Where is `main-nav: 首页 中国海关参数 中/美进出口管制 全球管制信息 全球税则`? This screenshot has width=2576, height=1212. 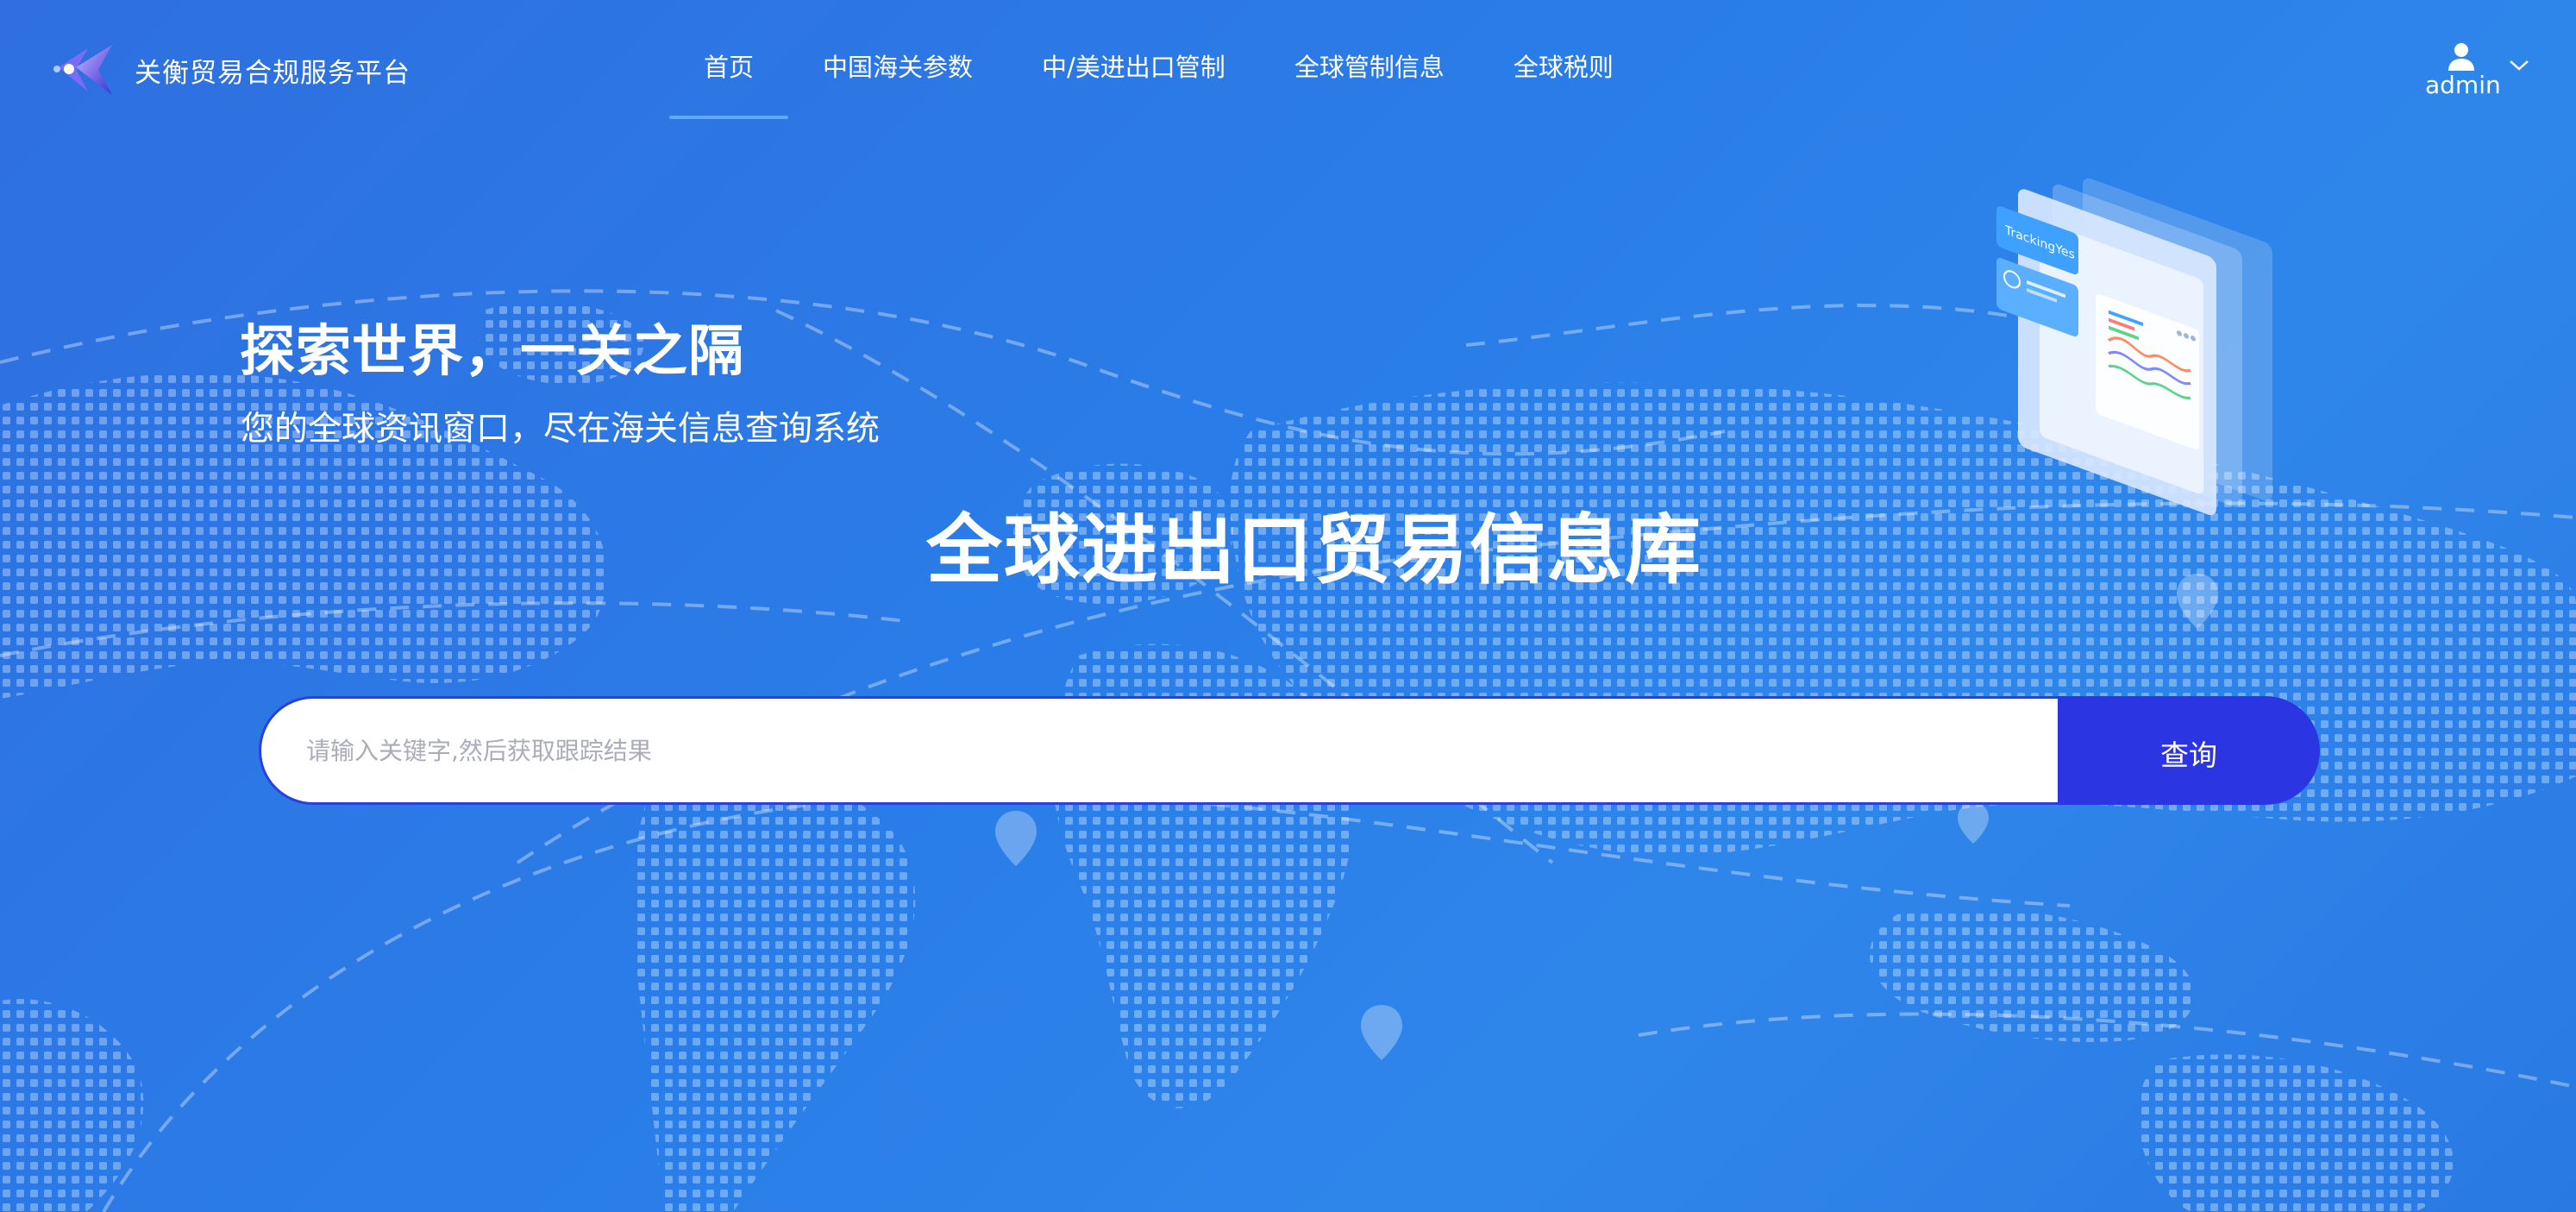 main-nav: 首页 中国海关参数 中/美进出口管制 全球管制信息 全球税则 is located at coordinates (1158, 61).